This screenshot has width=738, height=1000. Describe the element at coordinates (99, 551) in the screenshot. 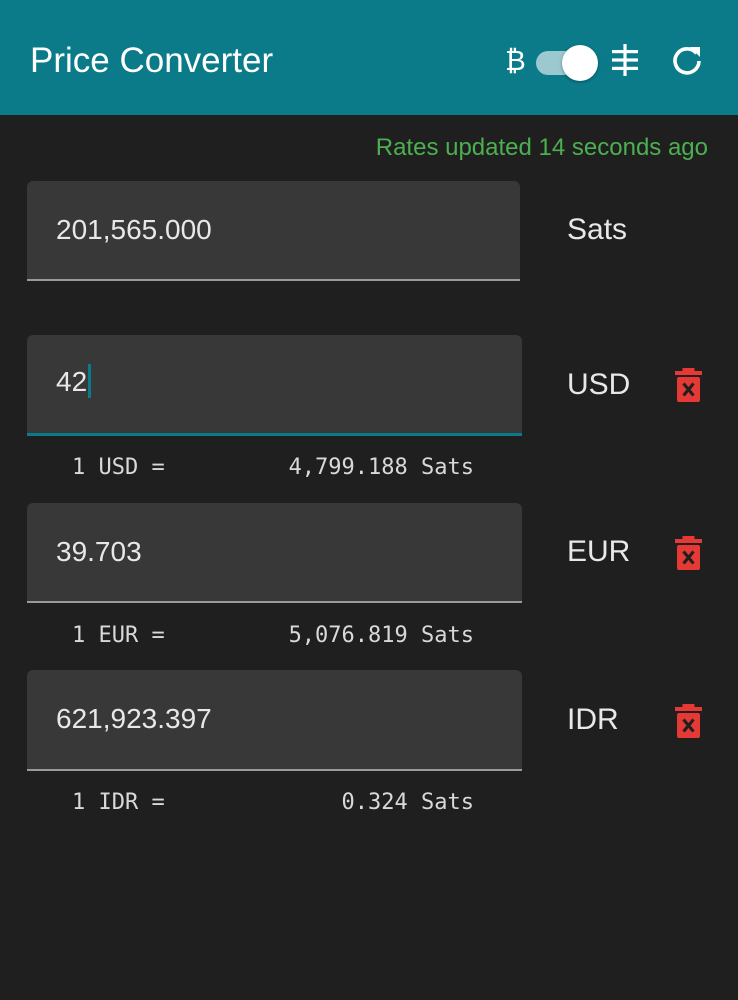

I see `eur-amount: 39.703` at that location.